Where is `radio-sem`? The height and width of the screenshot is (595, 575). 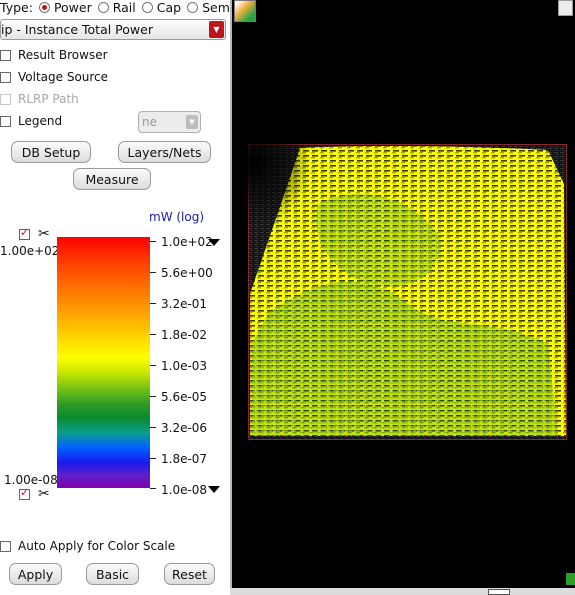 radio-sem is located at coordinates (193, 7).